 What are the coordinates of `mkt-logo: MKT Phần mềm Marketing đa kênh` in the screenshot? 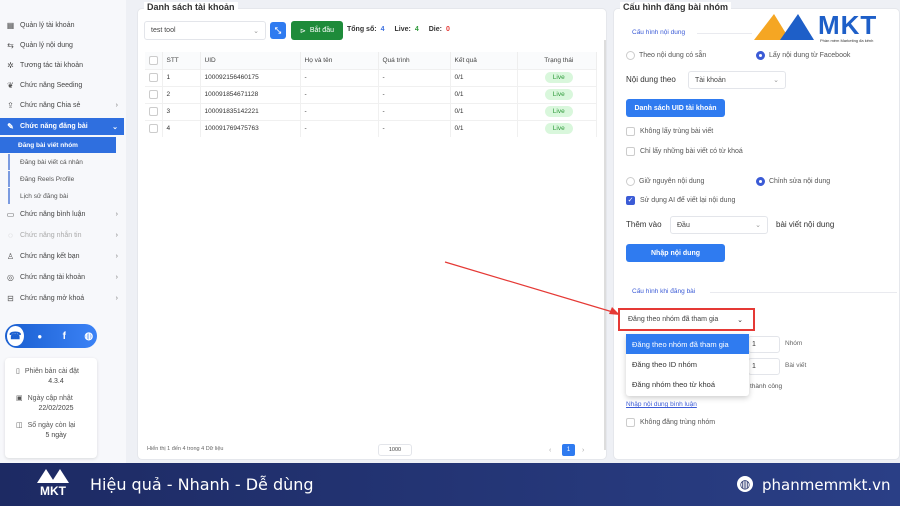 It's located at (824, 28).